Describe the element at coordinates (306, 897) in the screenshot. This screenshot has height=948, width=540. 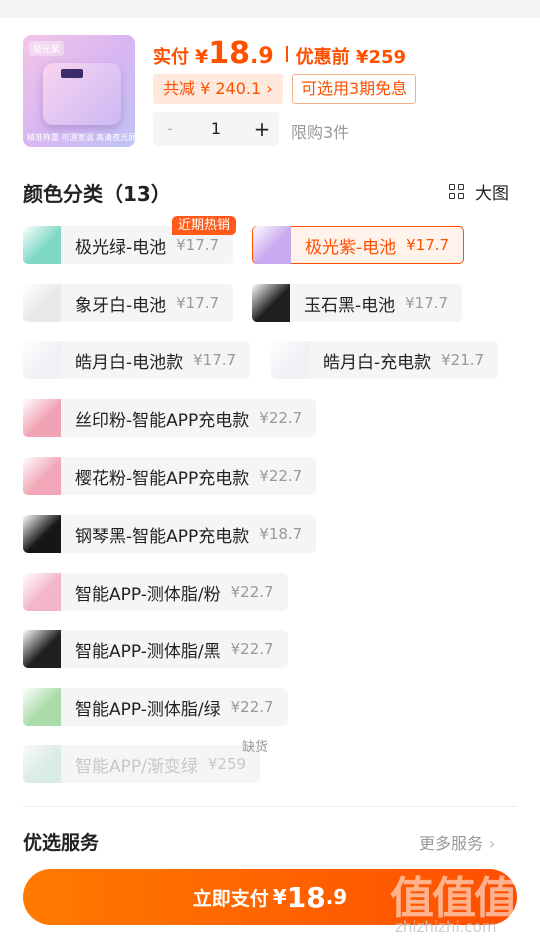
I see `pay-integer: 18` at that location.